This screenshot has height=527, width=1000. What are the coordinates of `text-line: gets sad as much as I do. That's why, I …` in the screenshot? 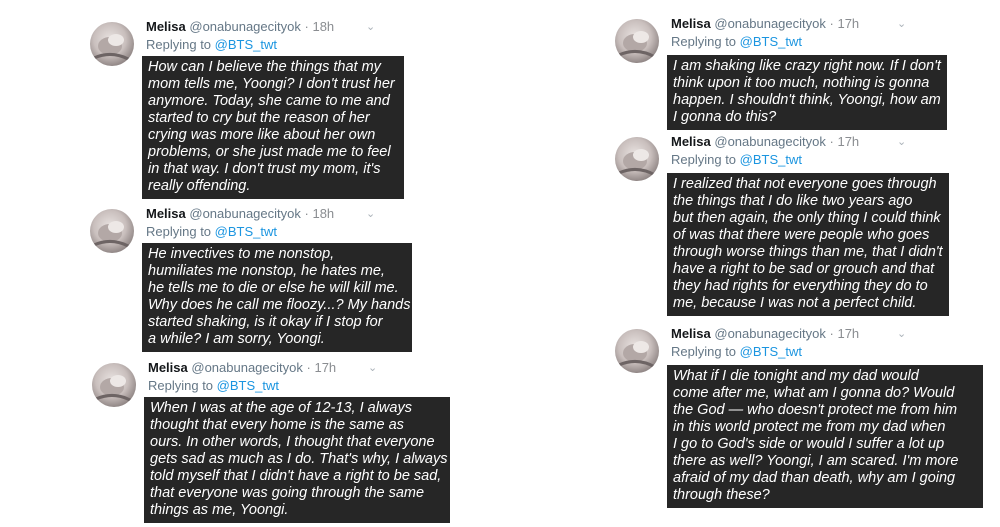 It's located at (299, 459).